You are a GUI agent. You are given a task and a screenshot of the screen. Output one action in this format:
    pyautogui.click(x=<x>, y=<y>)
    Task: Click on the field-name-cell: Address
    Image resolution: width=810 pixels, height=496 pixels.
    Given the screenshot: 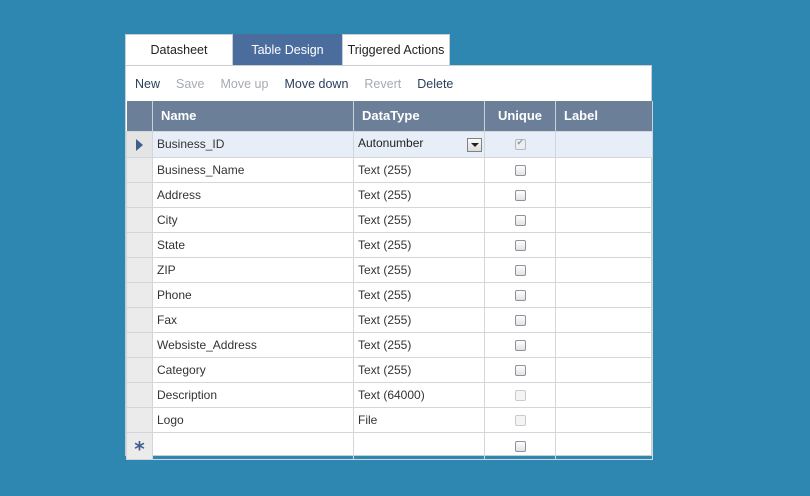 What is the action you would take?
    pyautogui.click(x=253, y=194)
    